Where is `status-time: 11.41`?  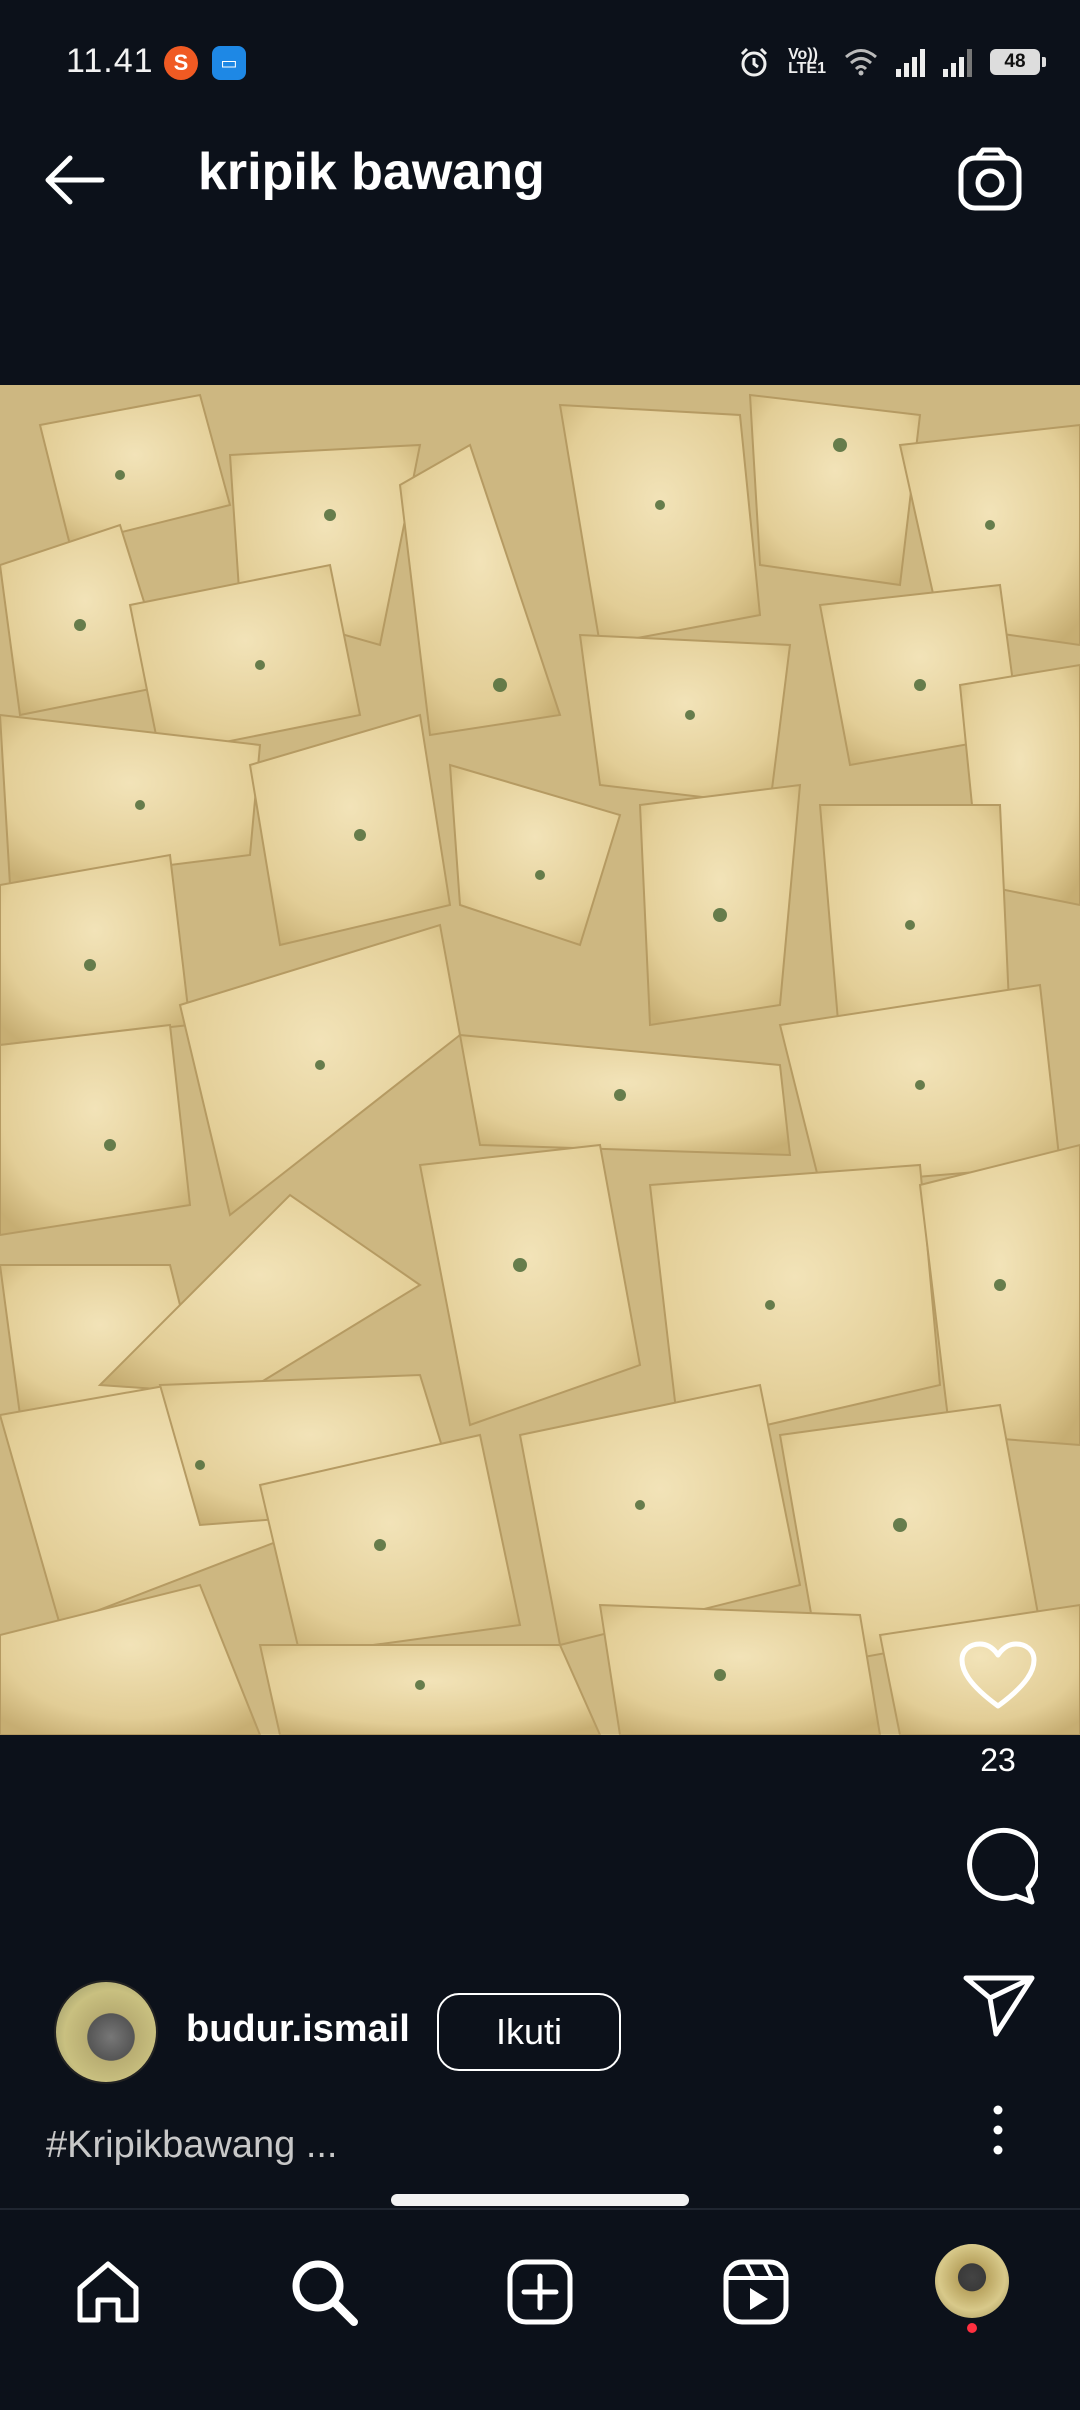
status-time: 11.41 is located at coordinates (110, 61).